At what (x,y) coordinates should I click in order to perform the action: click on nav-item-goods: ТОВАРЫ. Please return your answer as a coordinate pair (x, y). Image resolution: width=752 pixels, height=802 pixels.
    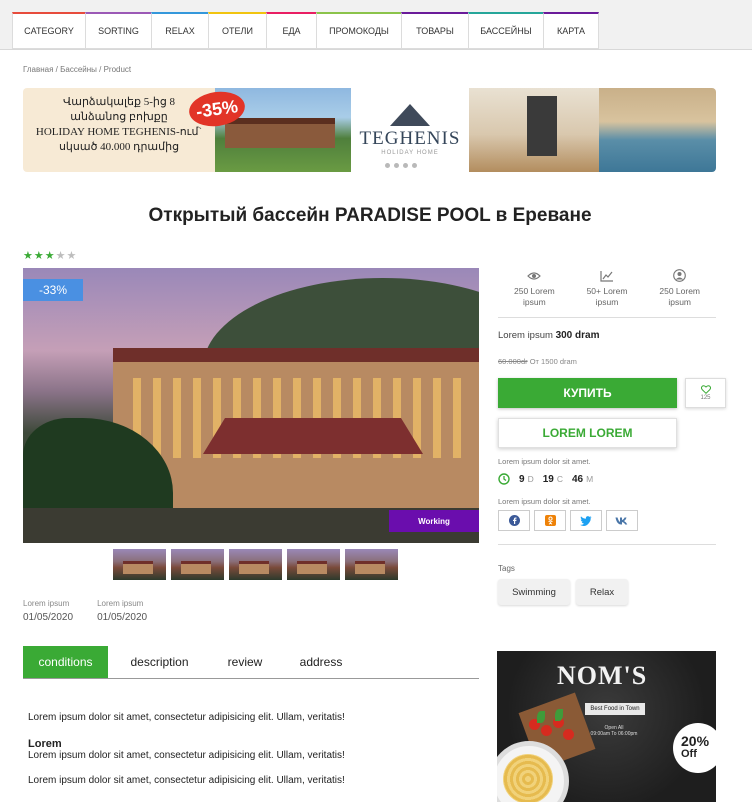
    Looking at the image, I should click on (435, 30).